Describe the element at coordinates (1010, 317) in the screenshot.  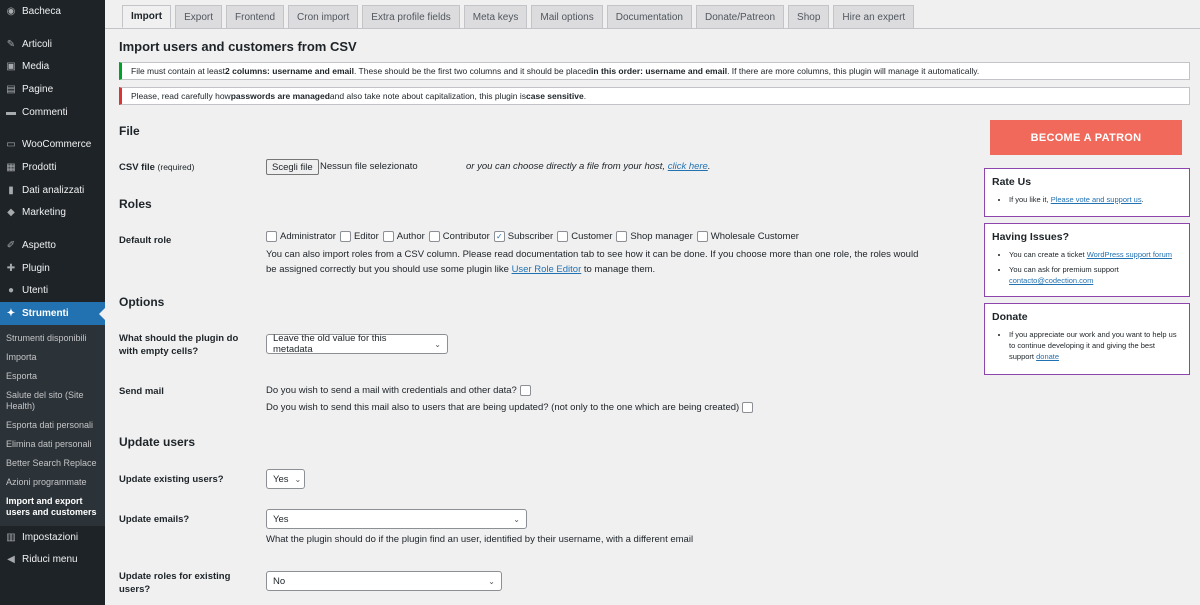
I see `donate-title: Donate` at that location.